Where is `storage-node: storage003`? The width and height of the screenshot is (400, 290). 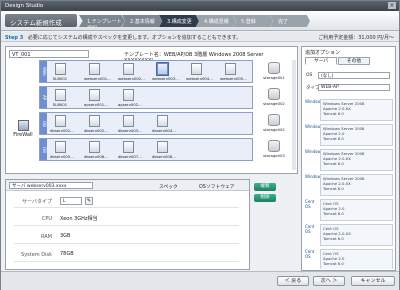 storage-node: storage003 is located at coordinates (274, 149).